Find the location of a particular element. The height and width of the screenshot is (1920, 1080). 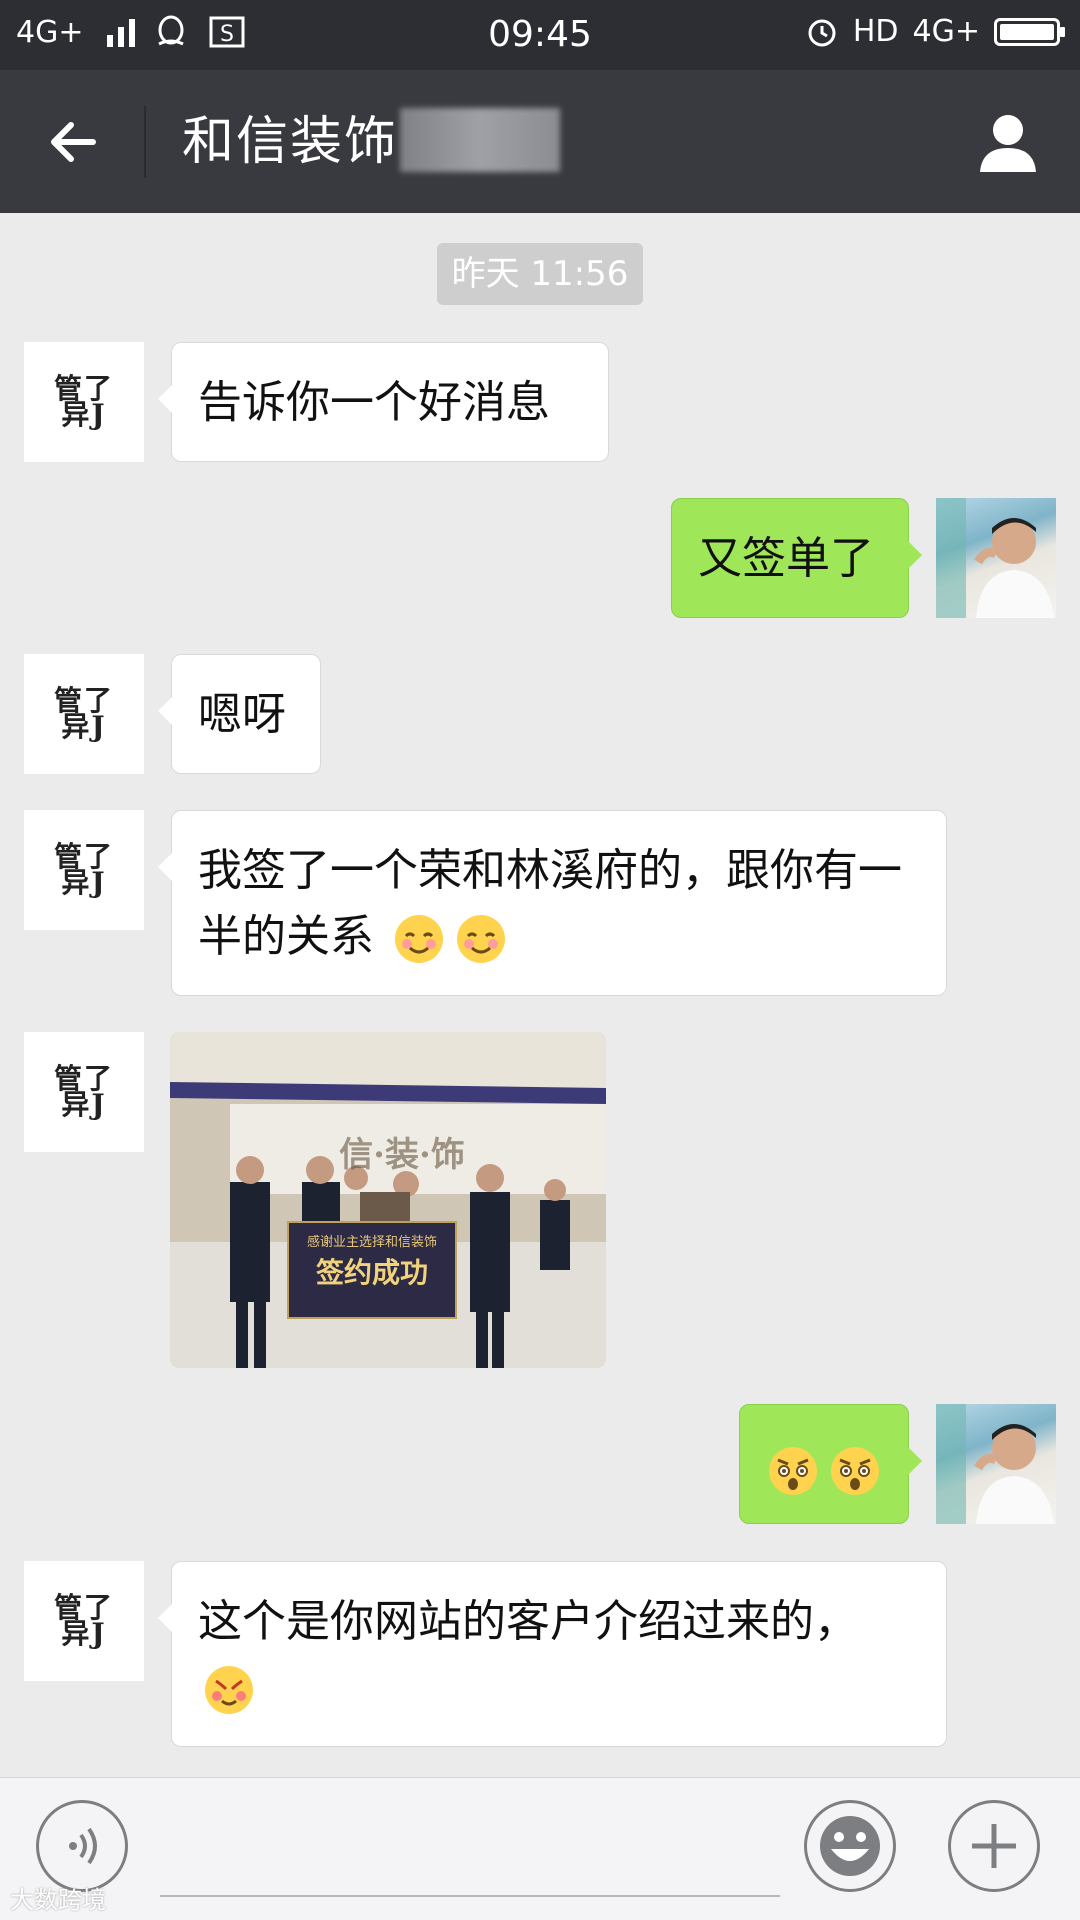

emoji-button is located at coordinates (850, 1846).